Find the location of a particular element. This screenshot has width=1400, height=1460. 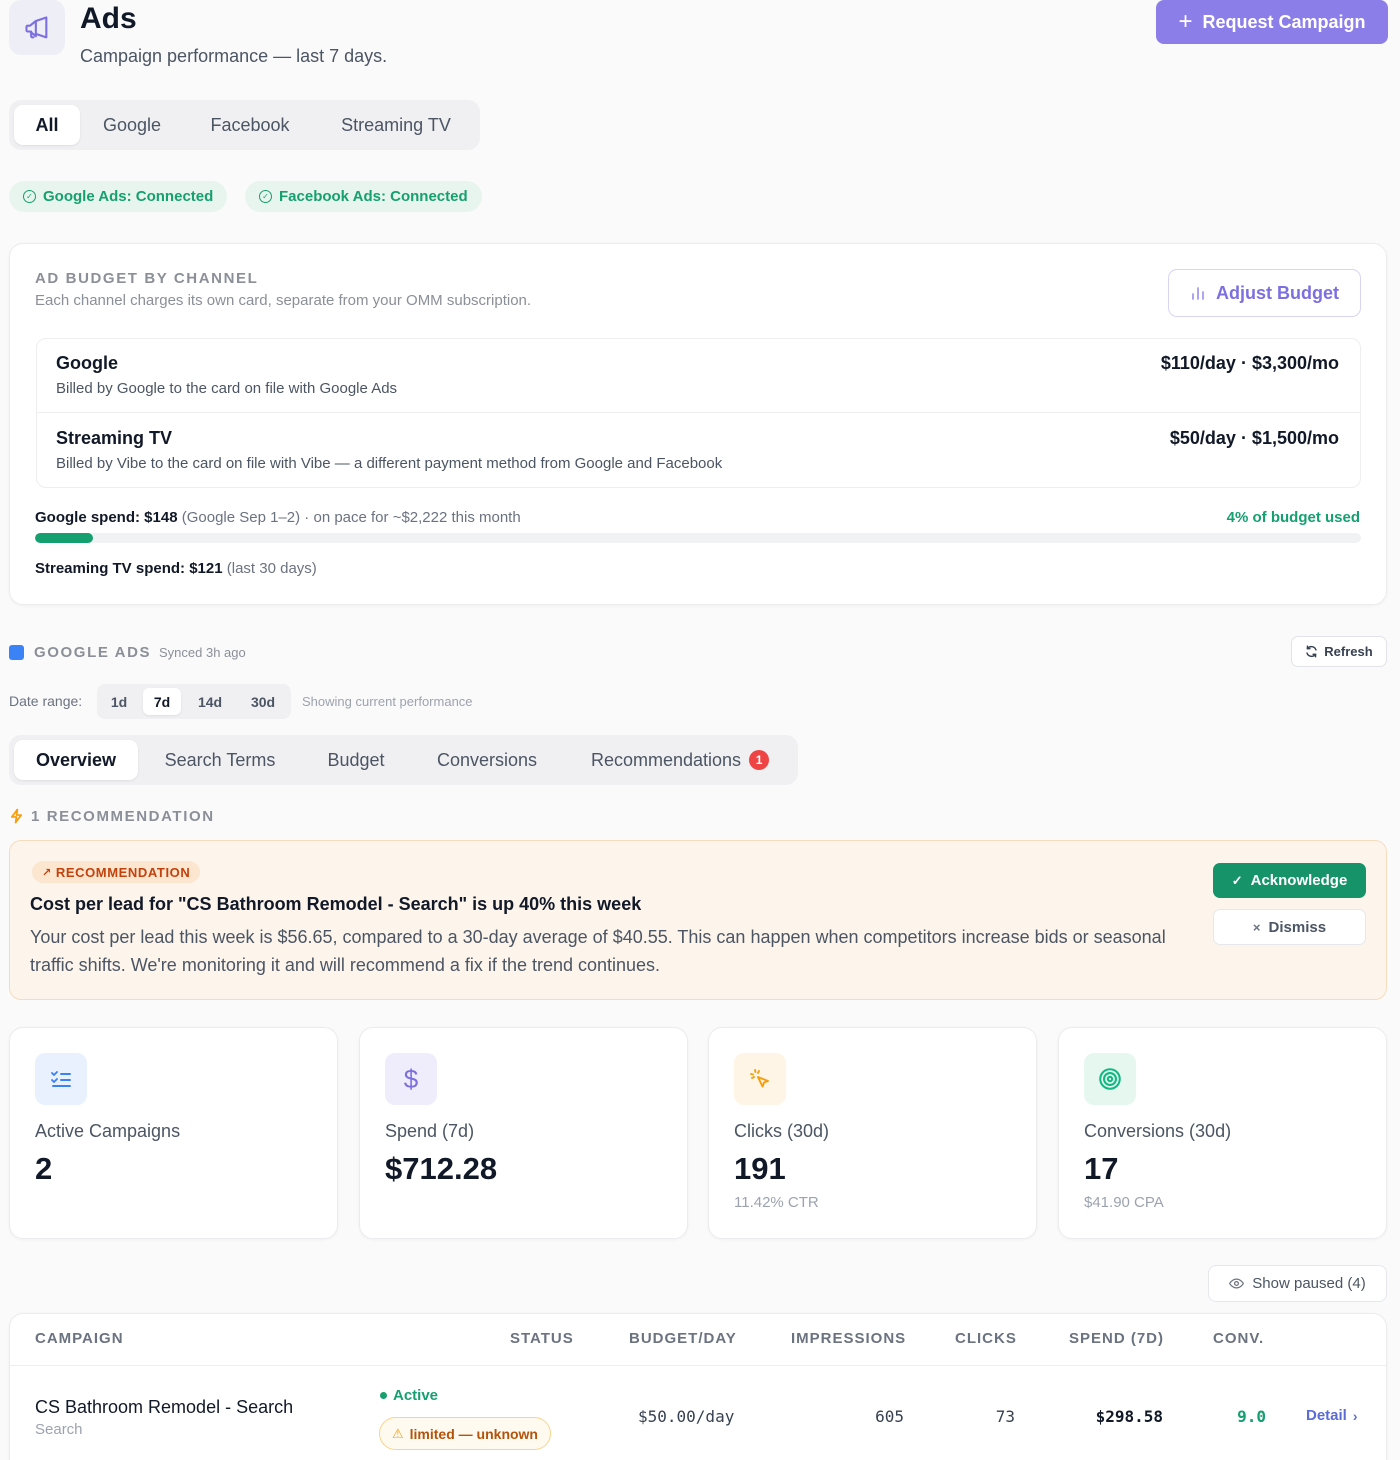

sync-status: Synced 3h ago is located at coordinates (202, 652).